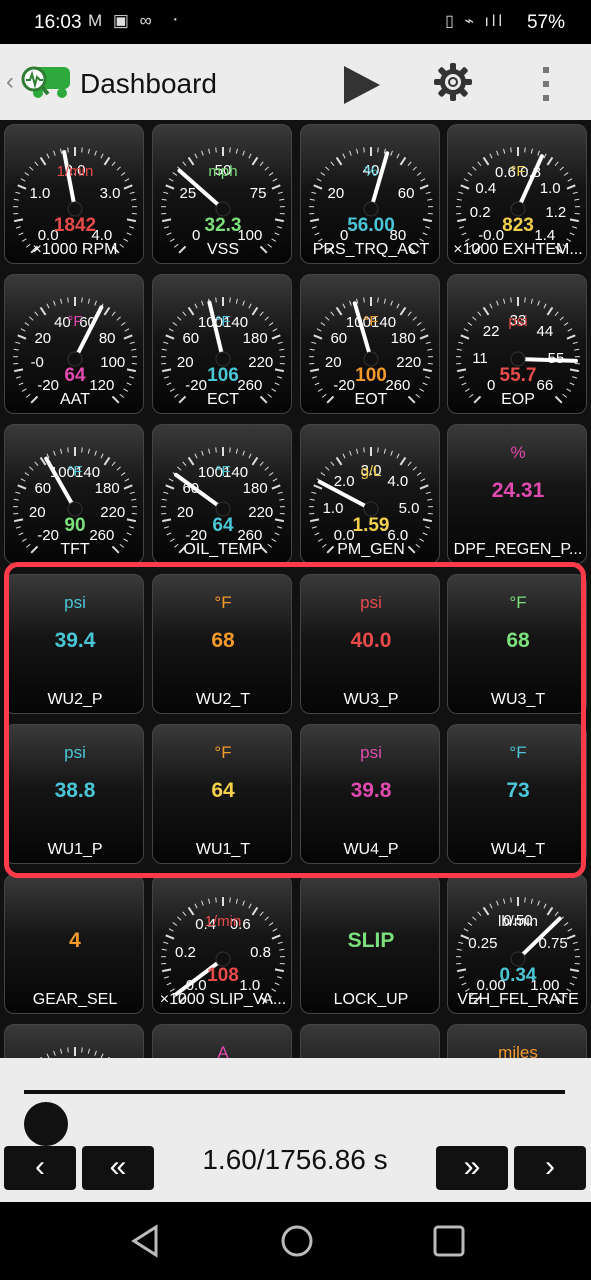 The image size is (591, 1280). Describe the element at coordinates (294, 1118) in the screenshot. I see `seek-bar` at that location.